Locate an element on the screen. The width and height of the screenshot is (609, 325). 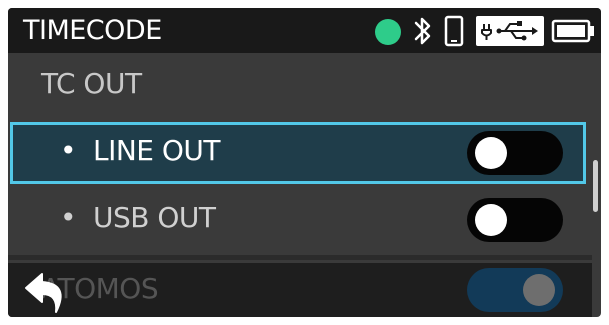
line-out-toggle is located at coordinates (515, 153).